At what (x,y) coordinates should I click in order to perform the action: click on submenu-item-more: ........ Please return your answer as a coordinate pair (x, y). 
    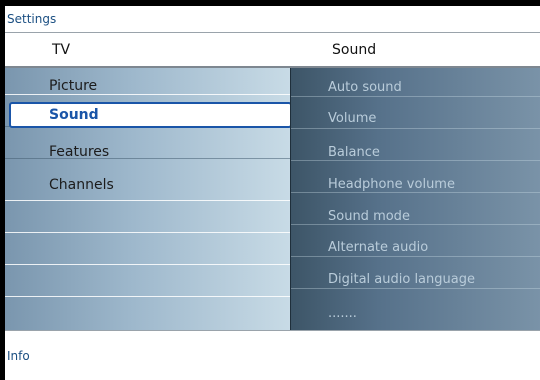
    Looking at the image, I should click on (342, 314).